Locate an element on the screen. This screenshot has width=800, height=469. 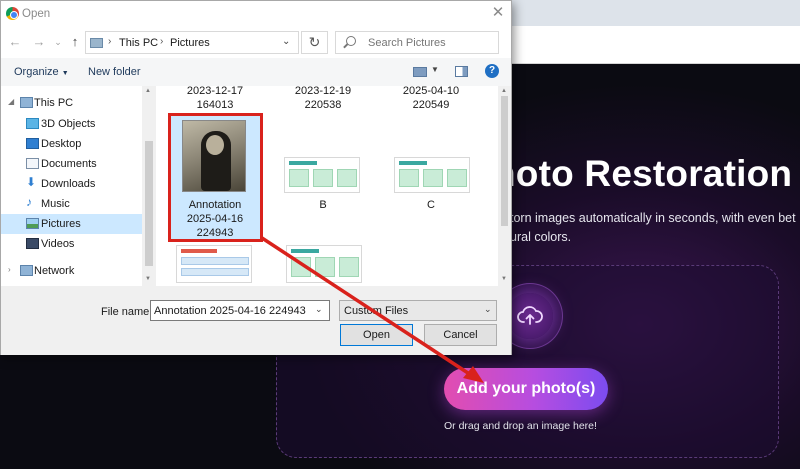
file-list-scrollbar: ▲ ▼ is located at coordinates (504, 186).